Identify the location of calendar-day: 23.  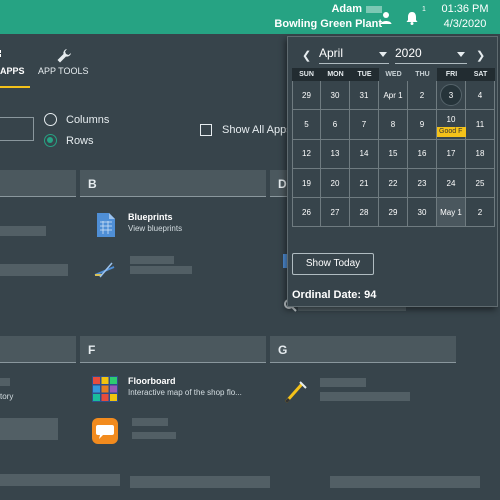
(422, 183).